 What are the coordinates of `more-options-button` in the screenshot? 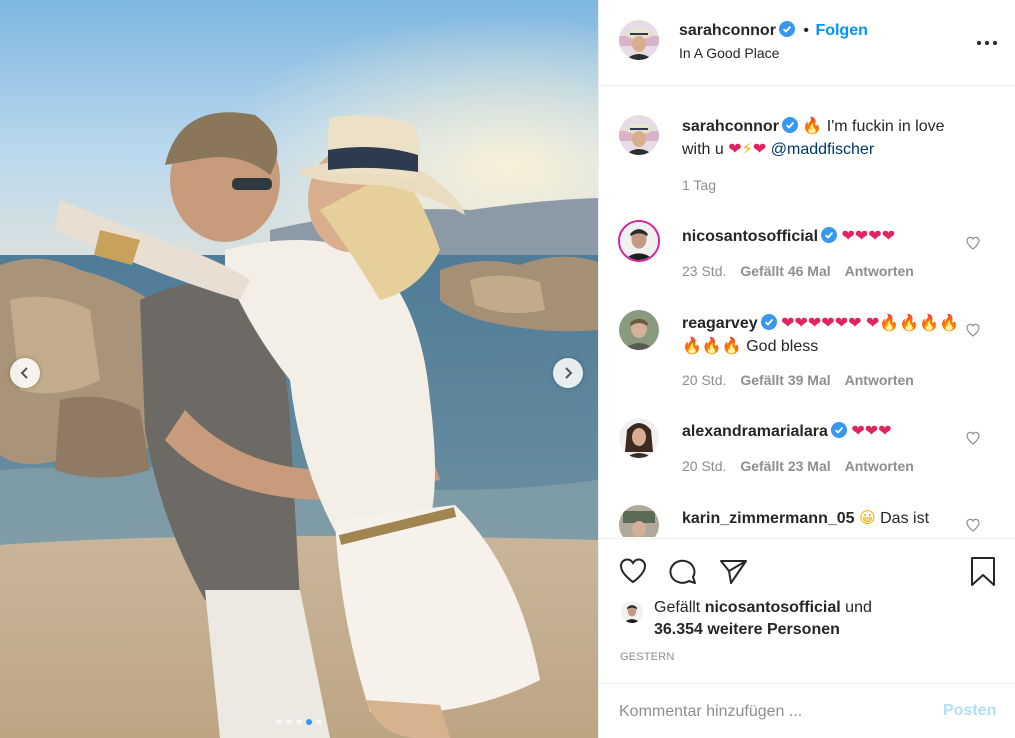 It's located at (987, 43).